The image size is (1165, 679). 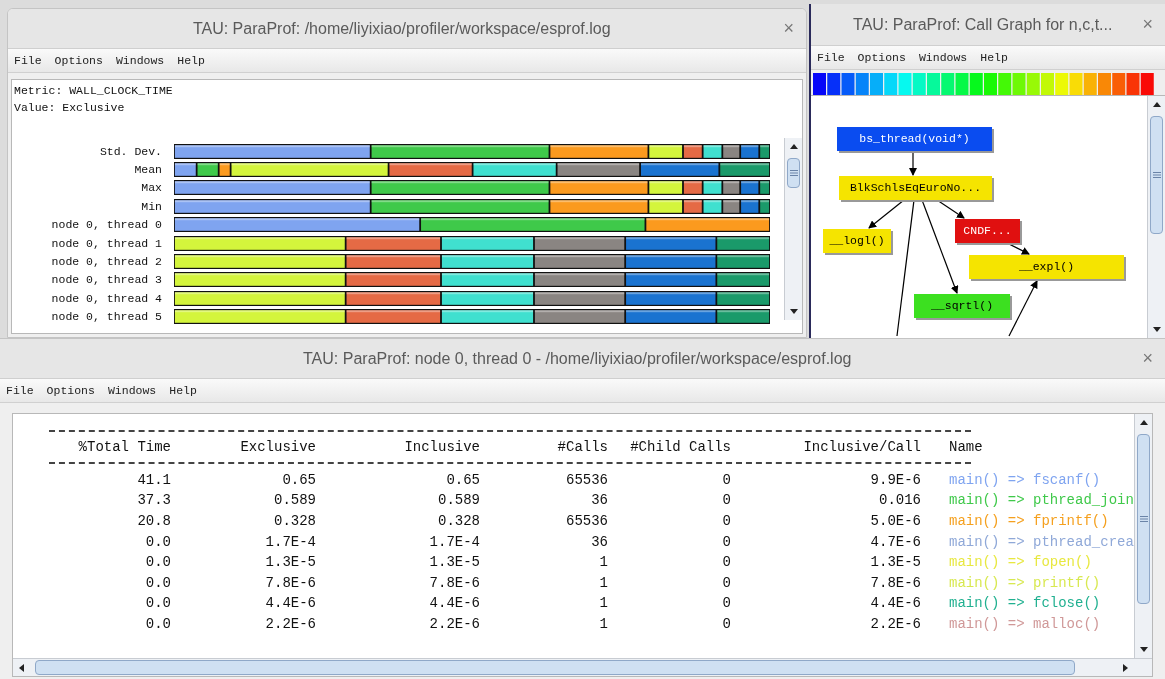 What do you see at coordinates (577, 358) in the screenshot?
I see `window-title: TAU: ParaProf: node 0, thread 0 - /home/liyixiao/profiler/workspace/esprof.log` at bounding box center [577, 358].